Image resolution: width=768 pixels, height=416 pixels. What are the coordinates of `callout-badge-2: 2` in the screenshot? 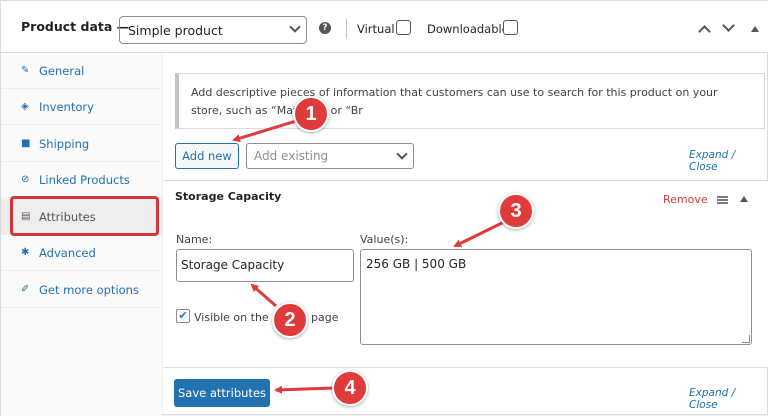 It's located at (290, 320).